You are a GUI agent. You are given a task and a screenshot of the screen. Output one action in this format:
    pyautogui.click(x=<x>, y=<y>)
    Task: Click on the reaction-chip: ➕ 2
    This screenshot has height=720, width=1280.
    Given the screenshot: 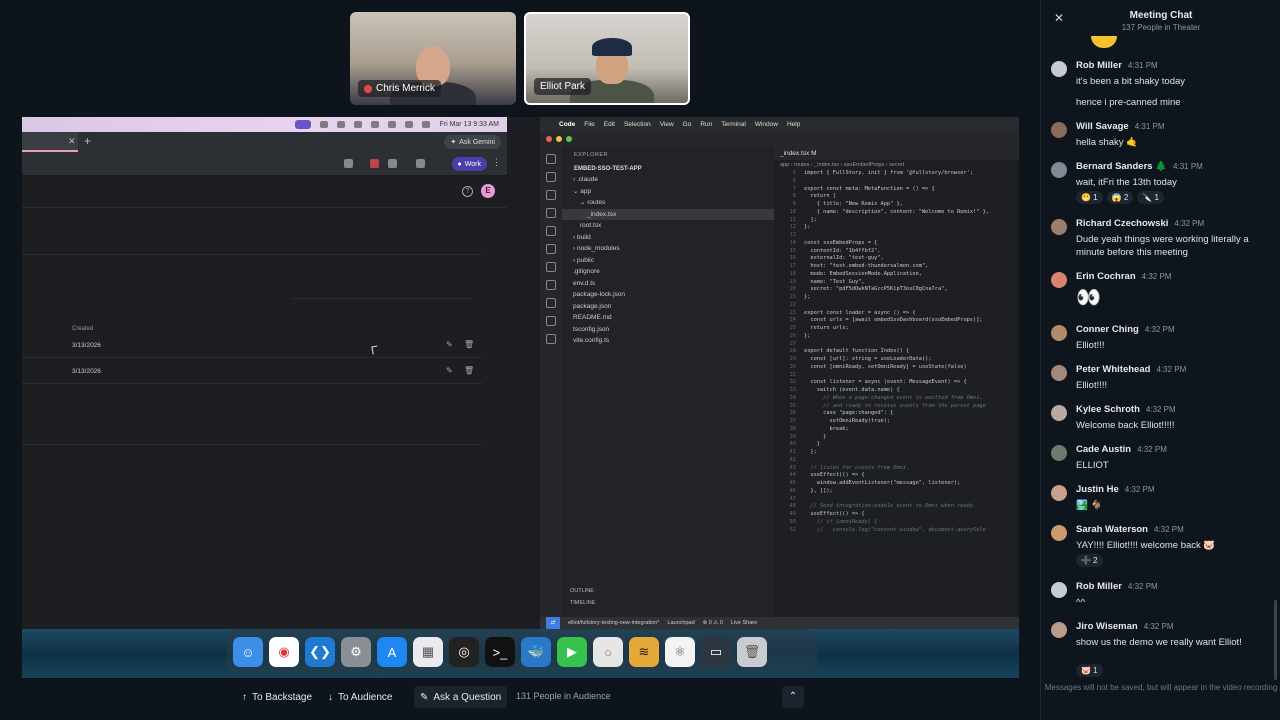 What is the action you would take?
    pyautogui.click(x=1089, y=560)
    